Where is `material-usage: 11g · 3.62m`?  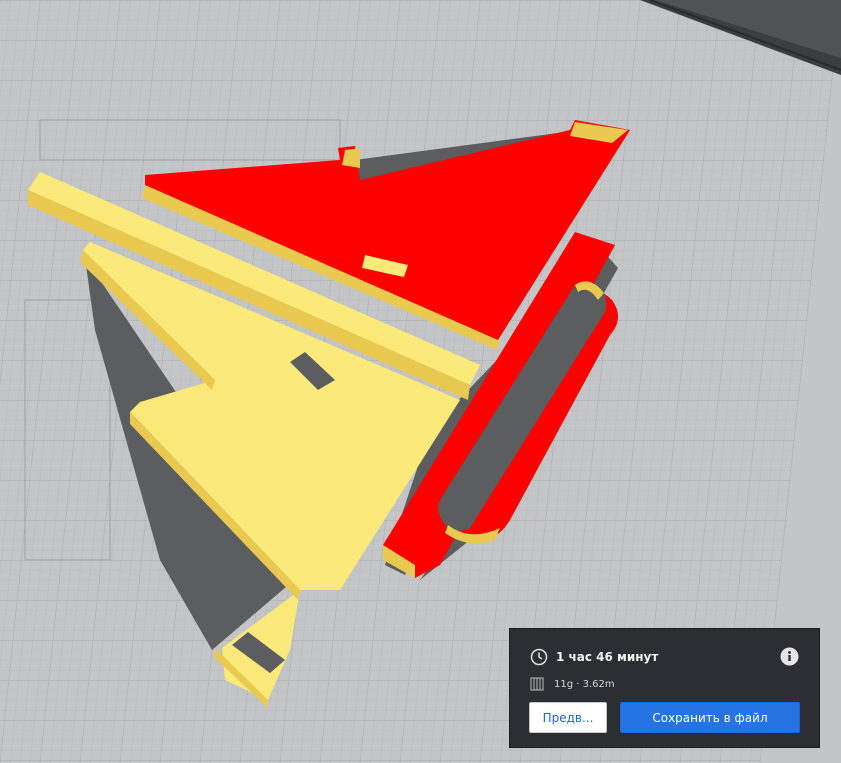
material-usage: 11g · 3.62m is located at coordinates (584, 684).